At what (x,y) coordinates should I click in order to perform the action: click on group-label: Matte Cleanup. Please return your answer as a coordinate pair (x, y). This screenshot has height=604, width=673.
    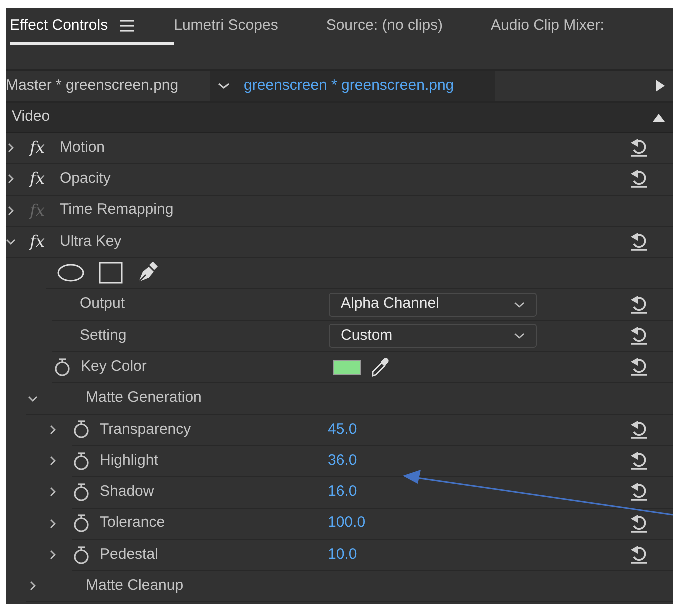
    Looking at the image, I should click on (135, 586).